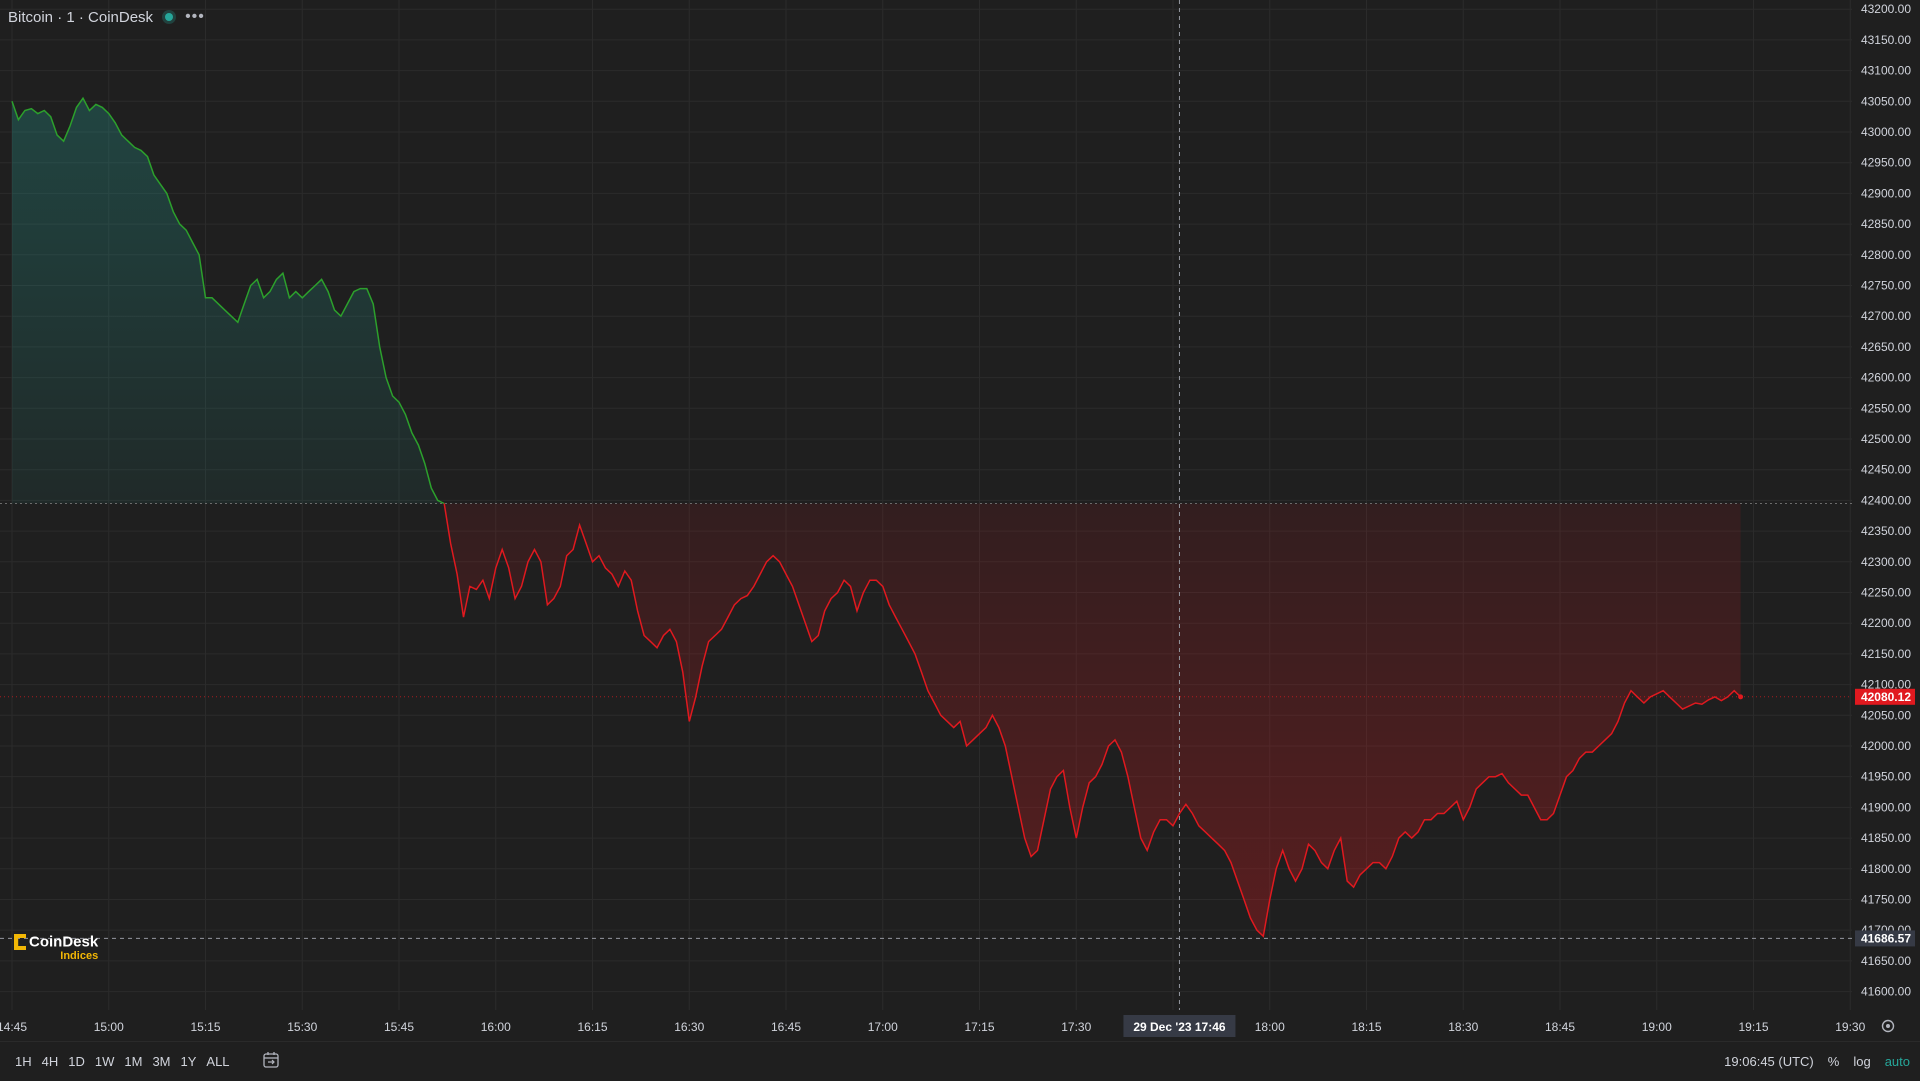 The height and width of the screenshot is (1081, 1920). I want to click on y-tick-label: 42550.00, so click(1886, 408).